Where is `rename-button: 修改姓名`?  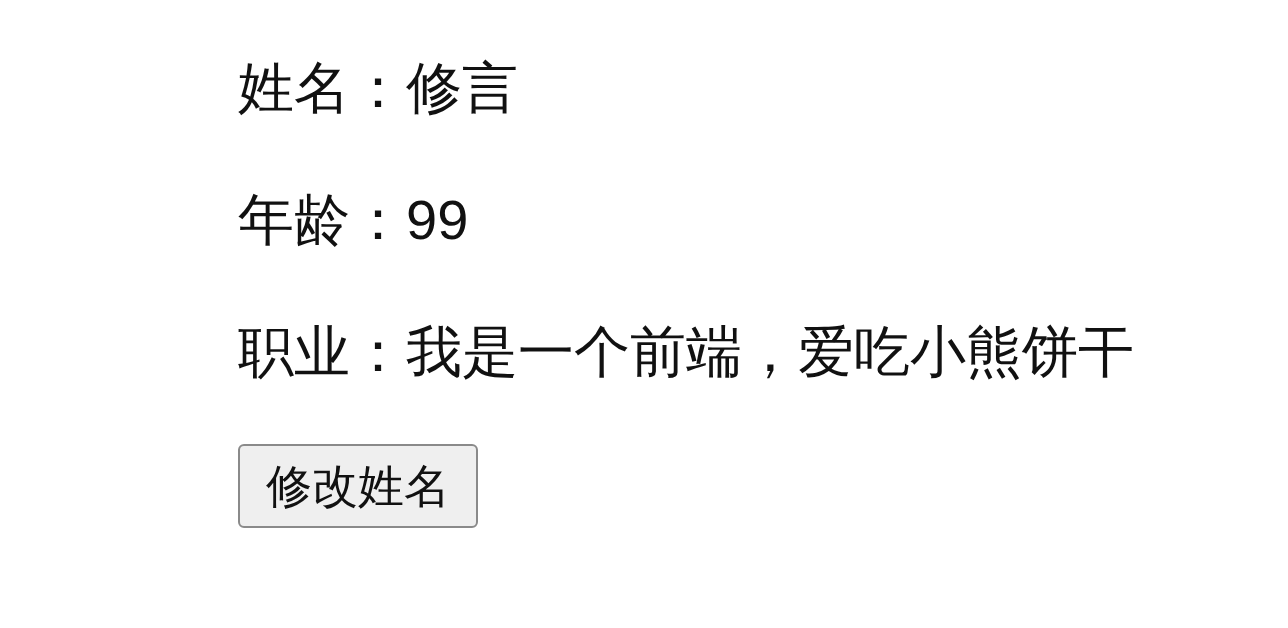 rename-button: 修改姓名 is located at coordinates (358, 486).